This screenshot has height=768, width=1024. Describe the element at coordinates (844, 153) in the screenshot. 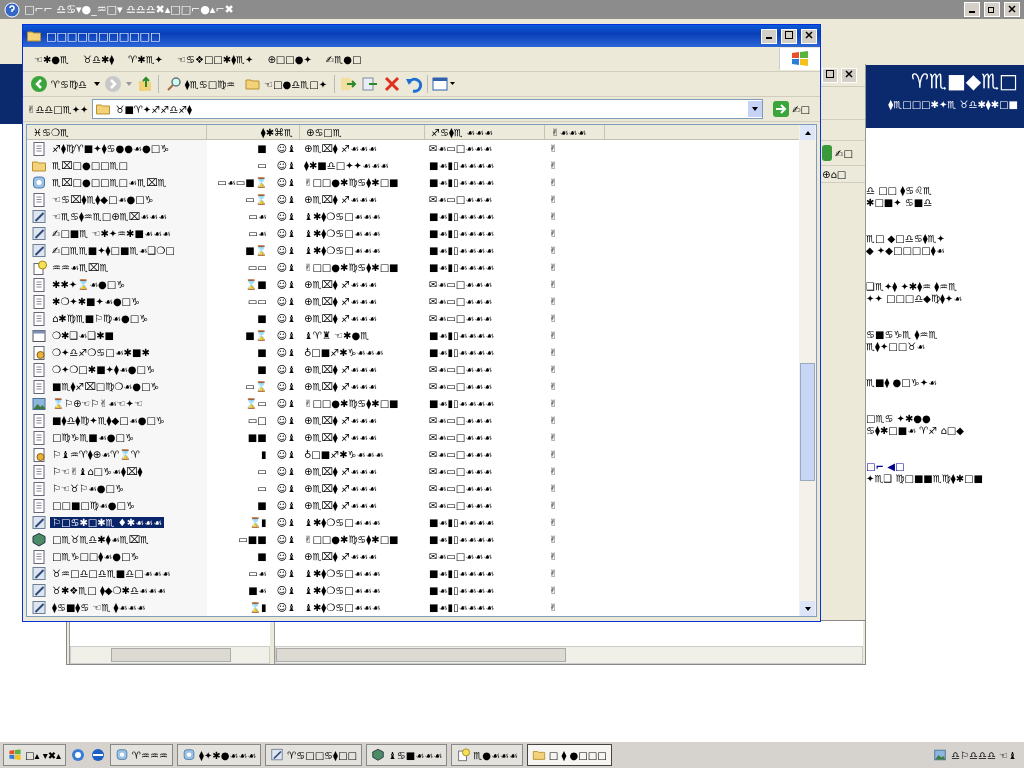

I see `go-label: ✍□` at that location.